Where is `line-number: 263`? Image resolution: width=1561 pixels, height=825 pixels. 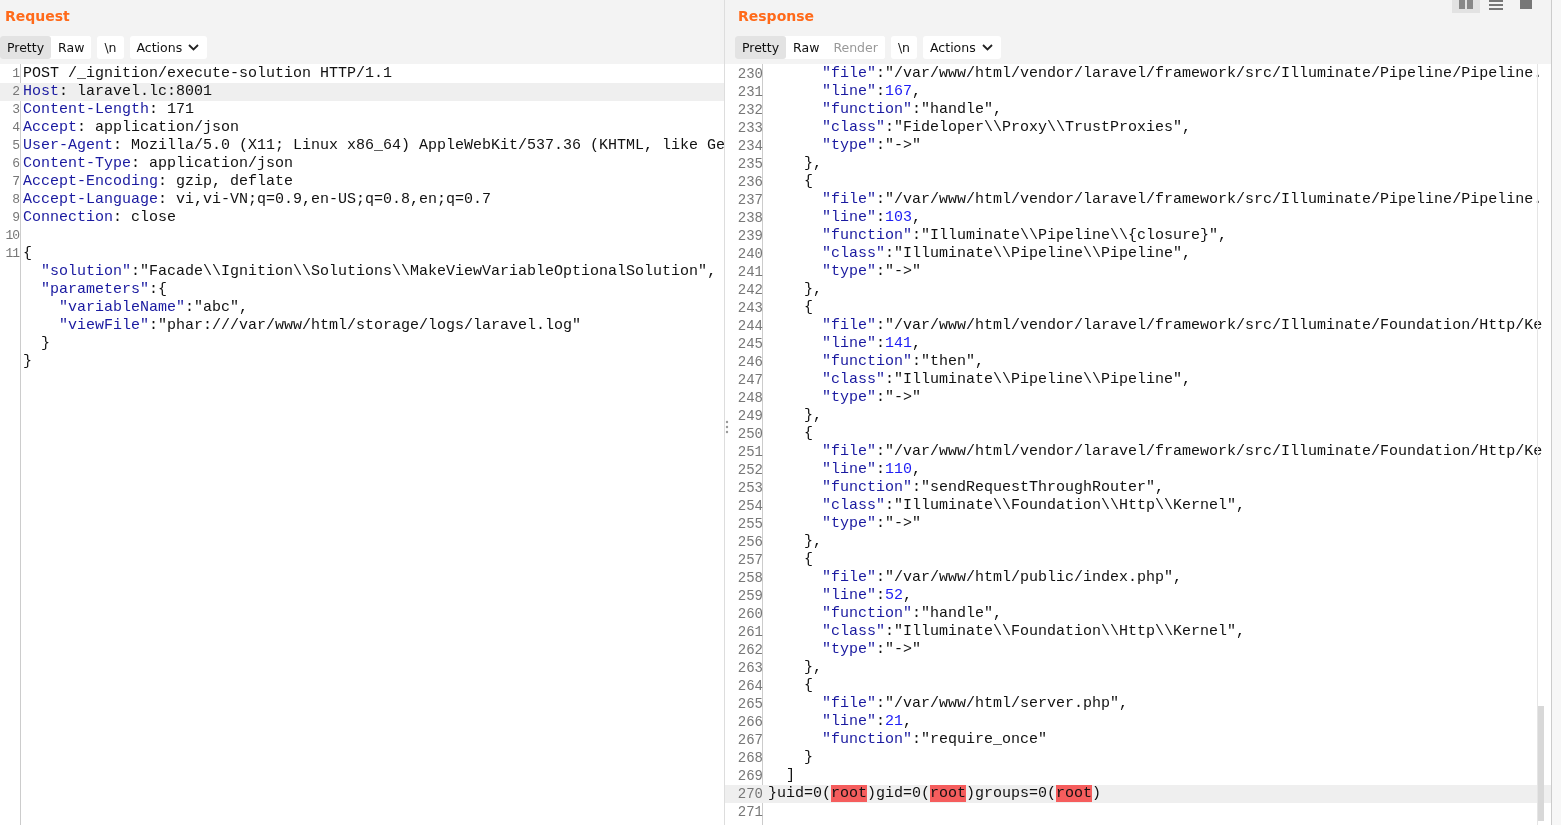
line-number: 263 is located at coordinates (750, 668).